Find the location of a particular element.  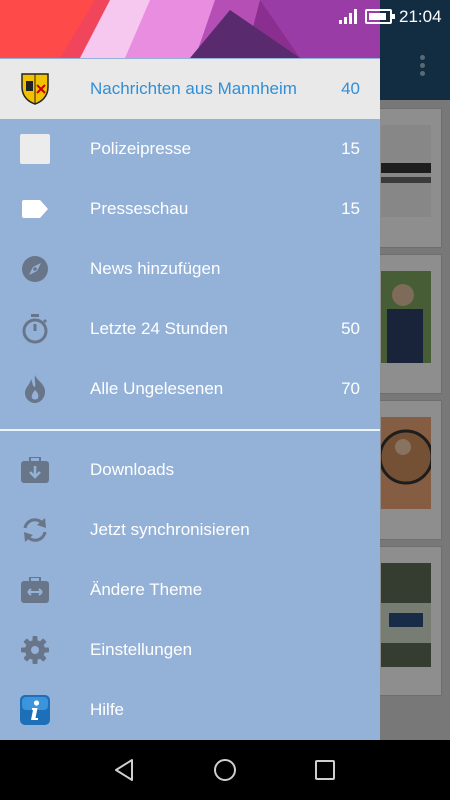

home-icon is located at coordinates (225, 770).